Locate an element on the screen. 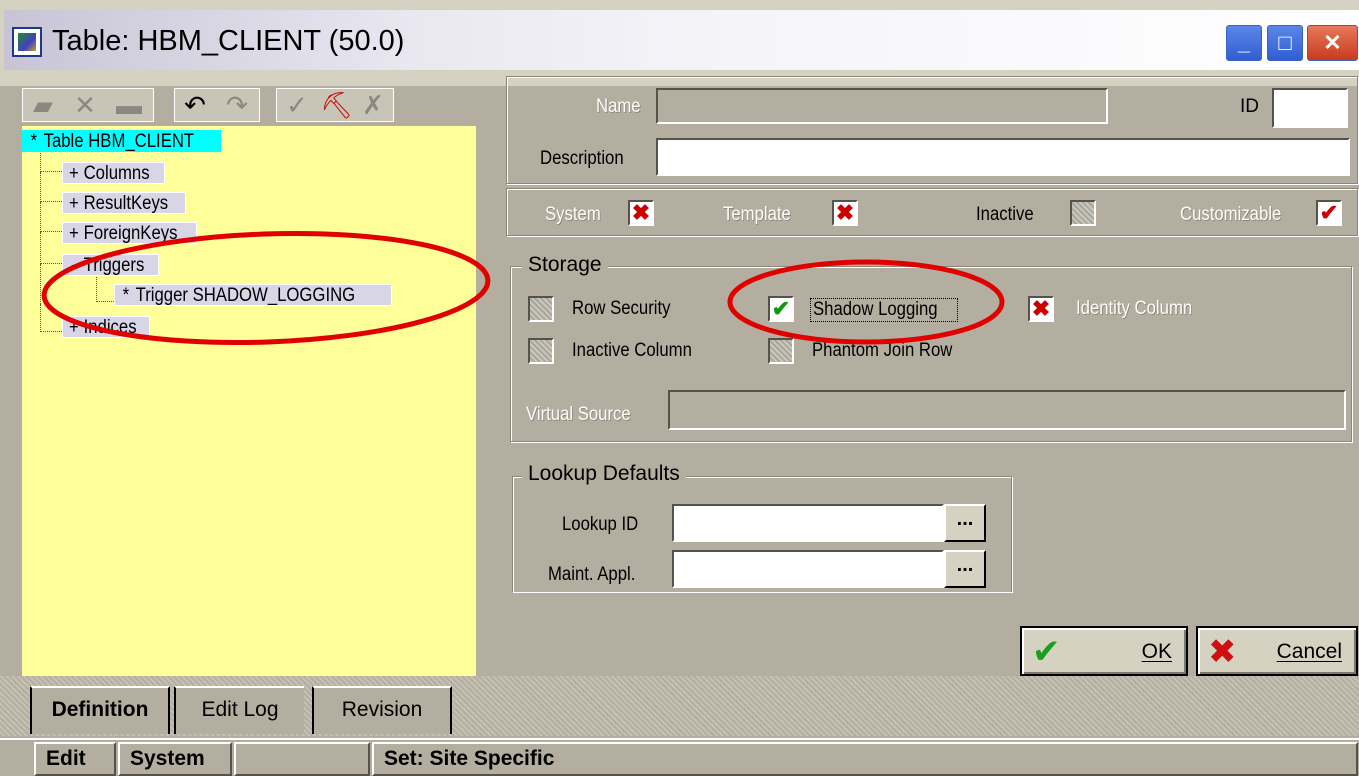 The image size is (1359, 776). annotation-ellipse-shadow-logging is located at coordinates (866, 302).